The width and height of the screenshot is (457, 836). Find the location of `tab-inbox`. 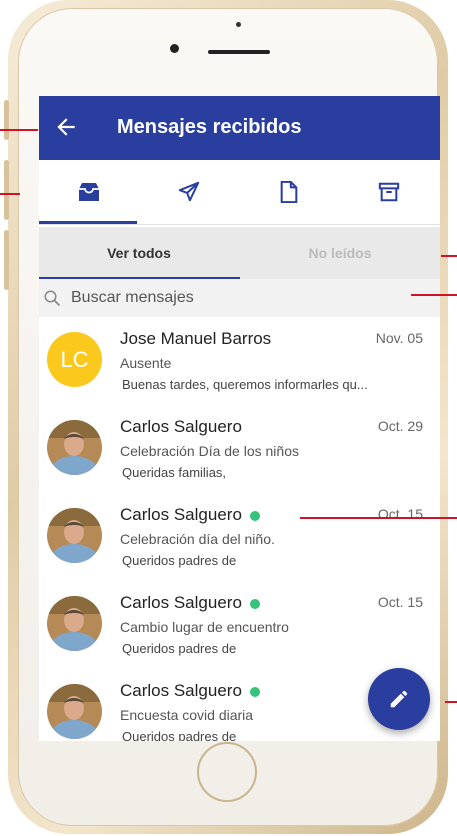

tab-inbox is located at coordinates (89, 192).